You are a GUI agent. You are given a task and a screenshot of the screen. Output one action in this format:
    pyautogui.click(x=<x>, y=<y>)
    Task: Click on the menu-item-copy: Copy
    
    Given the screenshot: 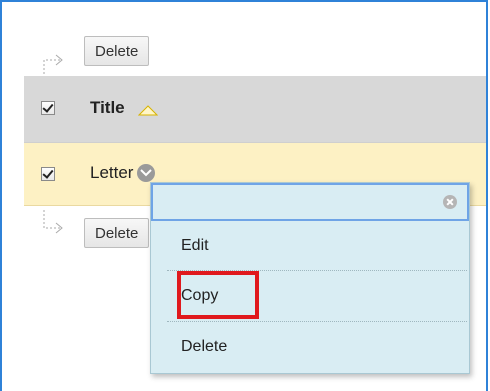 What is the action you would take?
    pyautogui.click(x=310, y=296)
    